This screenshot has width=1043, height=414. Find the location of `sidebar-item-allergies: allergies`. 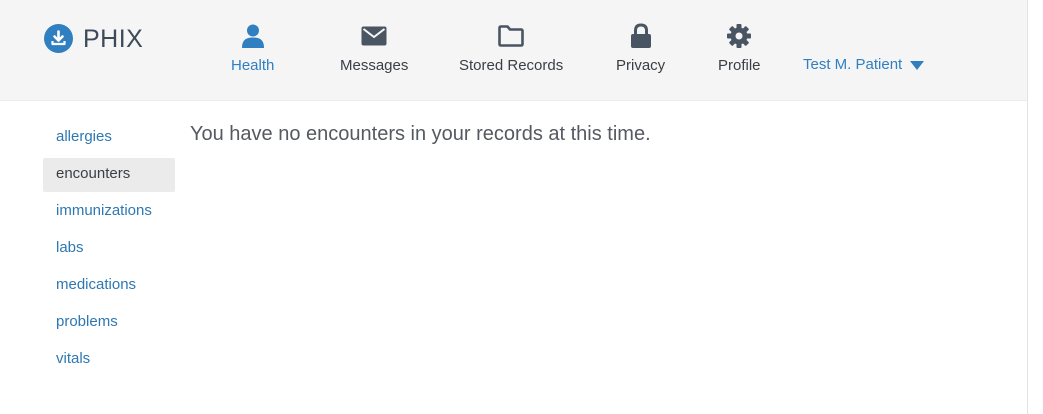

sidebar-item-allergies: allergies is located at coordinates (109, 138).